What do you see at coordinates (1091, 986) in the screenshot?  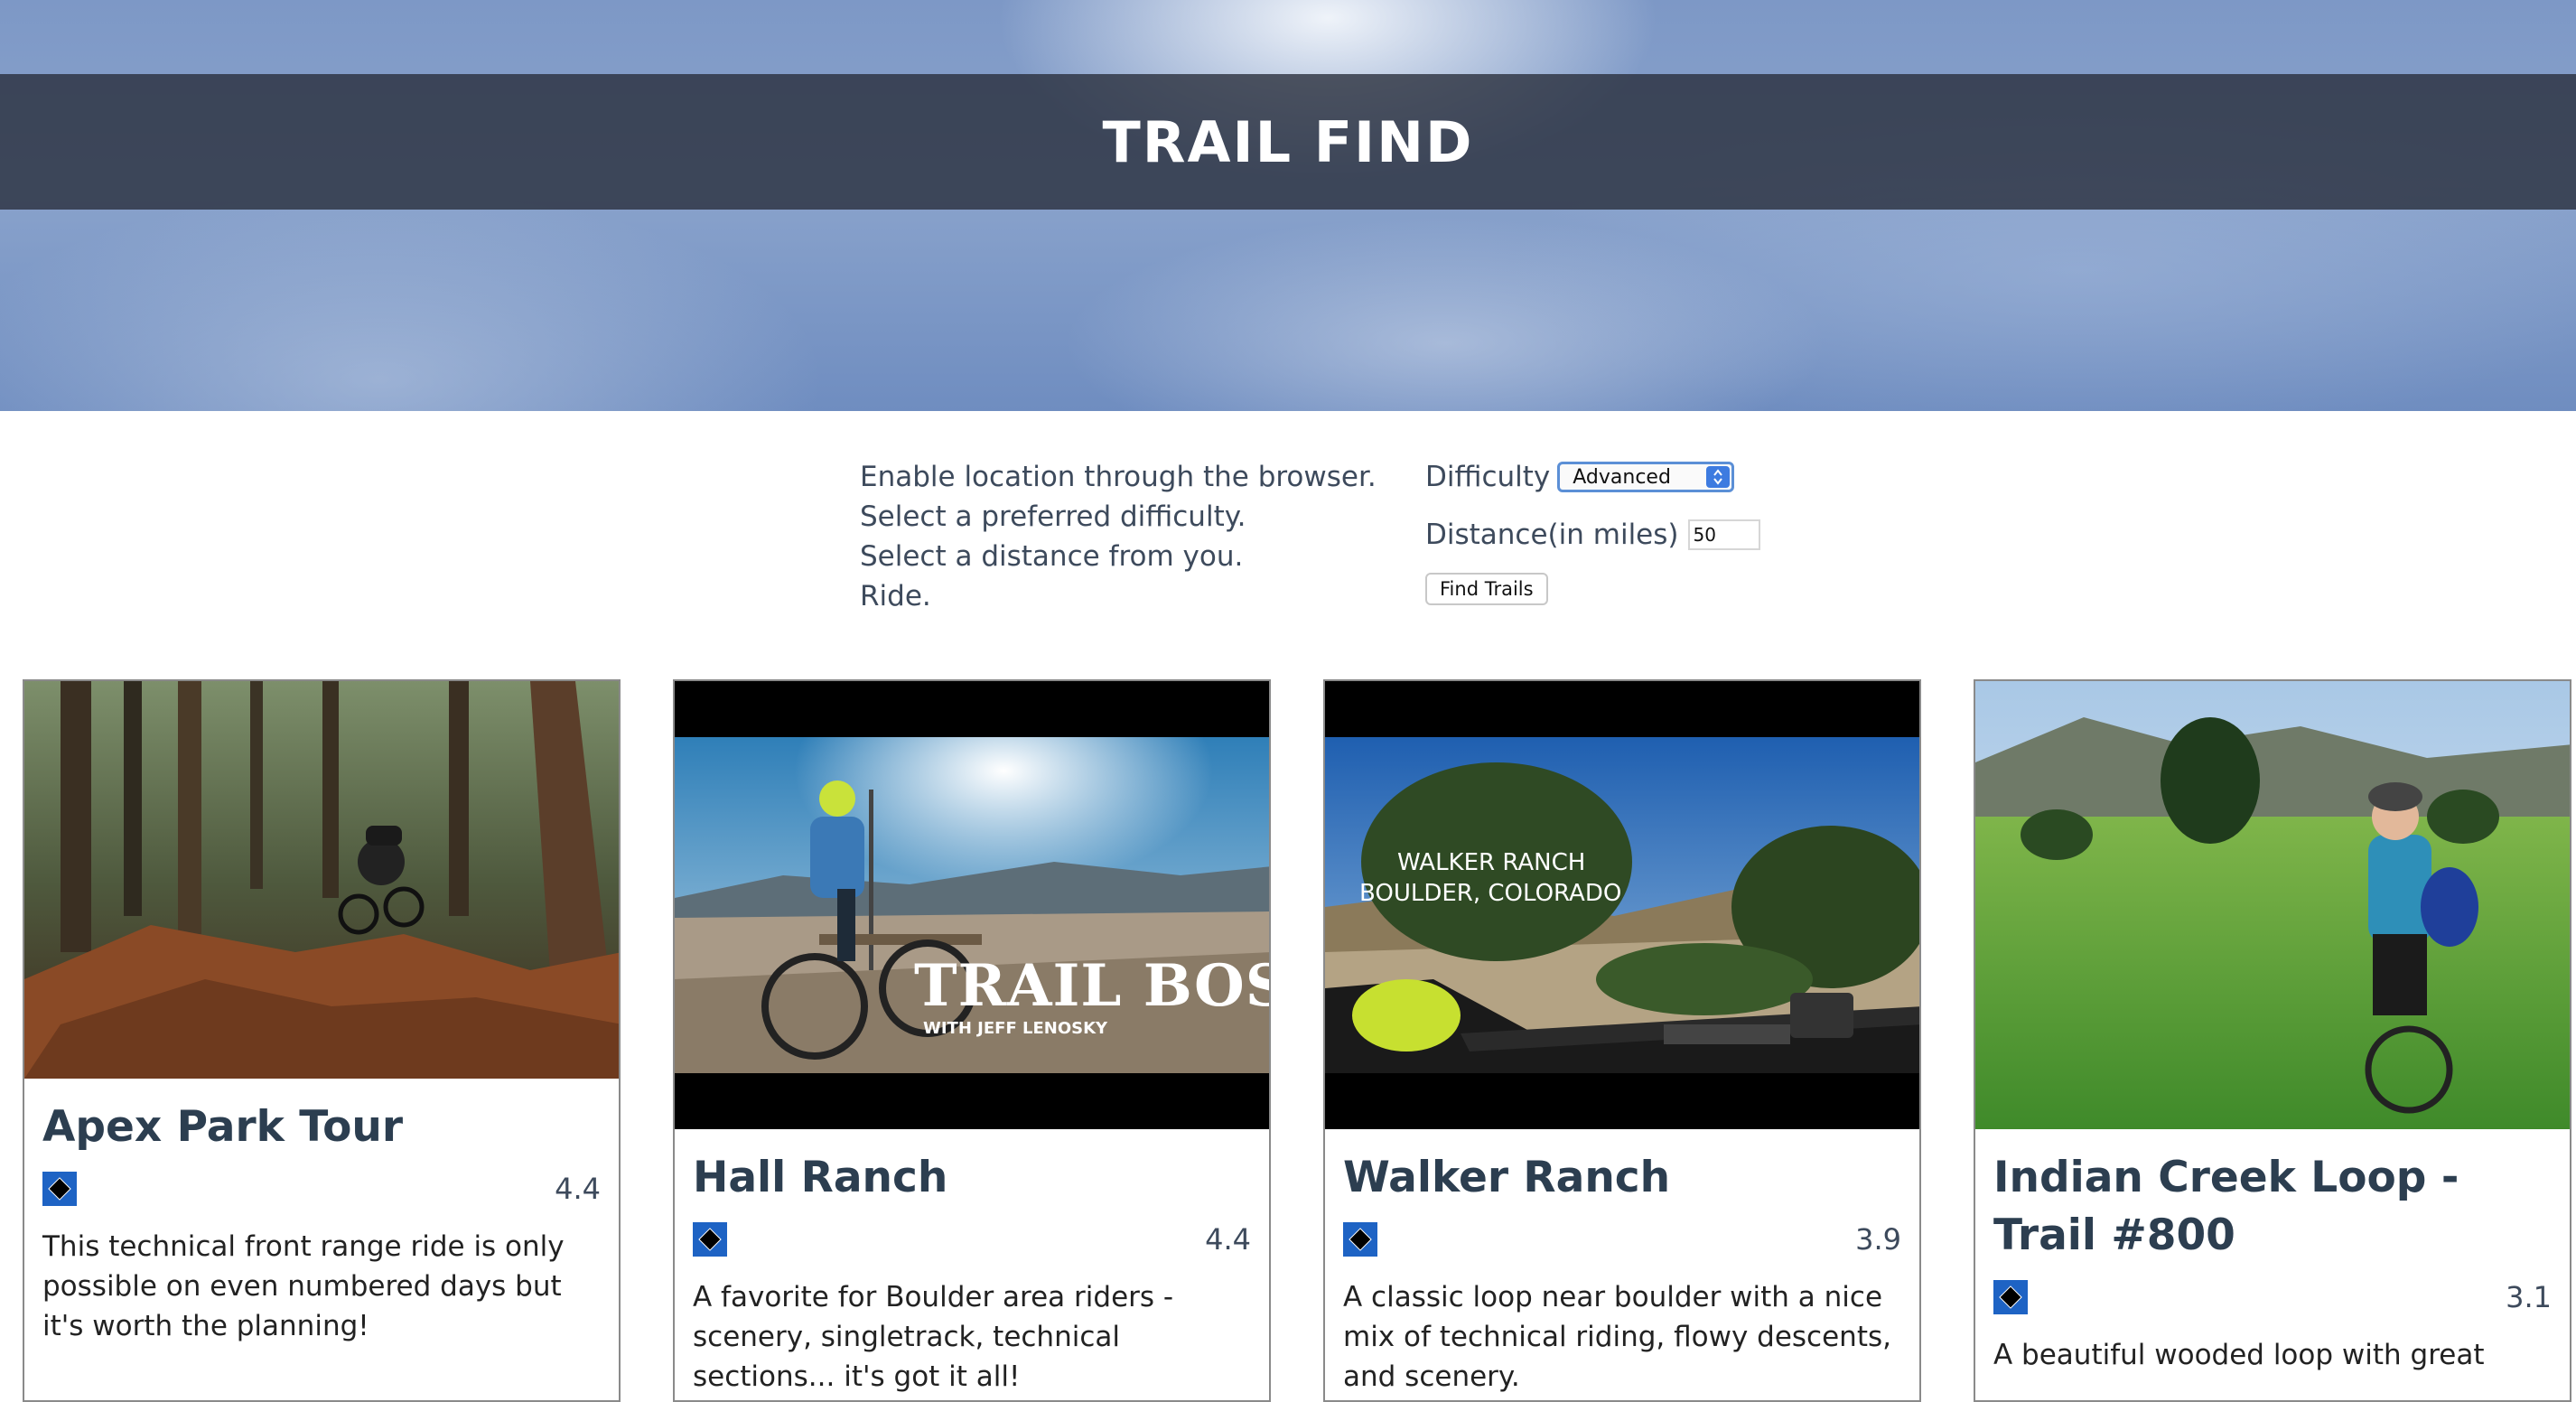 I see `image-overlay-text: TRAIL BOSS` at bounding box center [1091, 986].